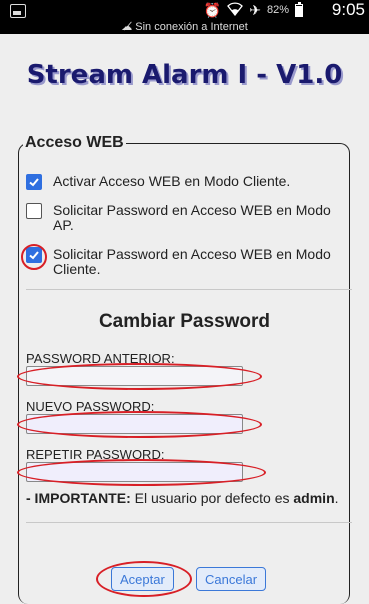 This screenshot has width=369, height=604. Describe the element at coordinates (191, 27) in the screenshot. I see `connection-status-text: Sin conexión a Internet` at that location.